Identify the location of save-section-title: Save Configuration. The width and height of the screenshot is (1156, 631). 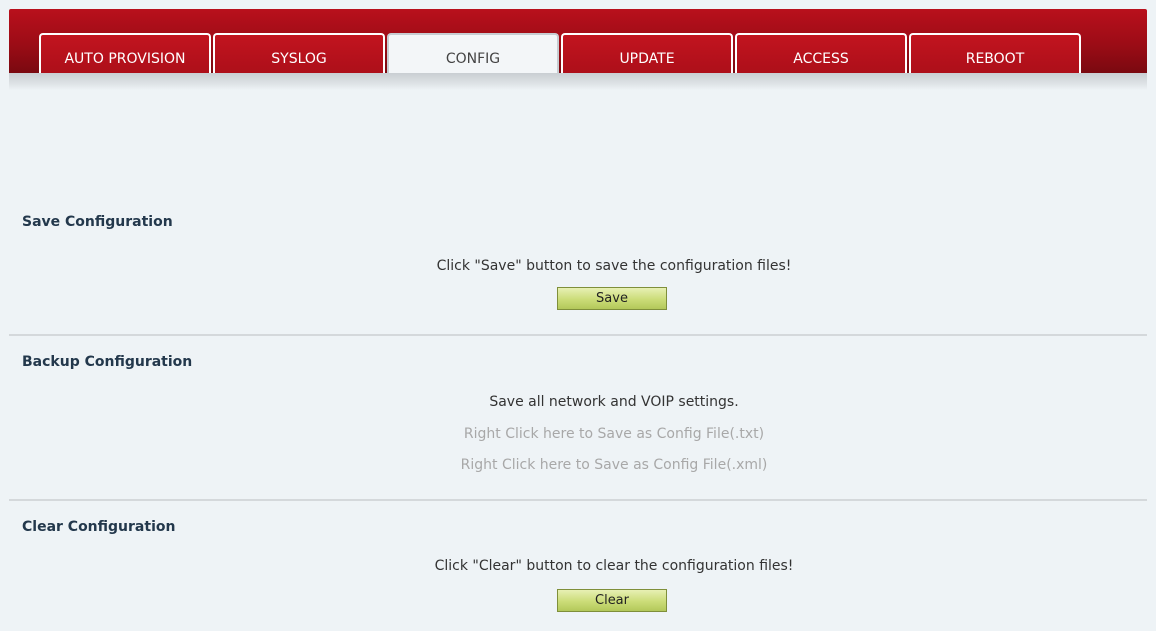
(97, 222).